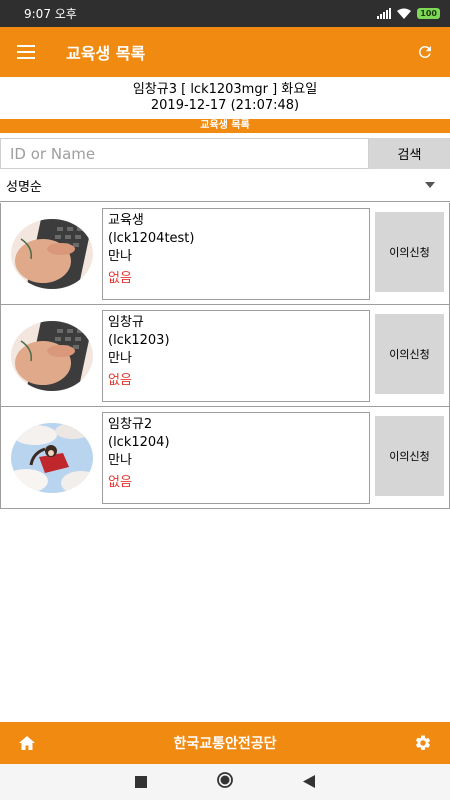 Image resolution: width=450 pixels, height=800 pixels. What do you see at coordinates (225, 185) in the screenshot?
I see `sort-dropdown: 성명순` at bounding box center [225, 185].